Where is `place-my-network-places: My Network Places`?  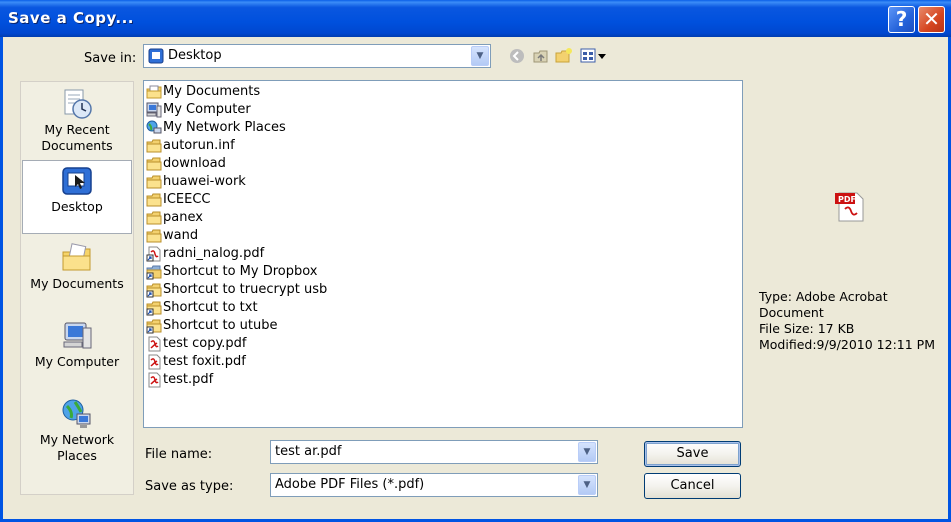 place-my-network-places: My Network Places is located at coordinates (77, 431).